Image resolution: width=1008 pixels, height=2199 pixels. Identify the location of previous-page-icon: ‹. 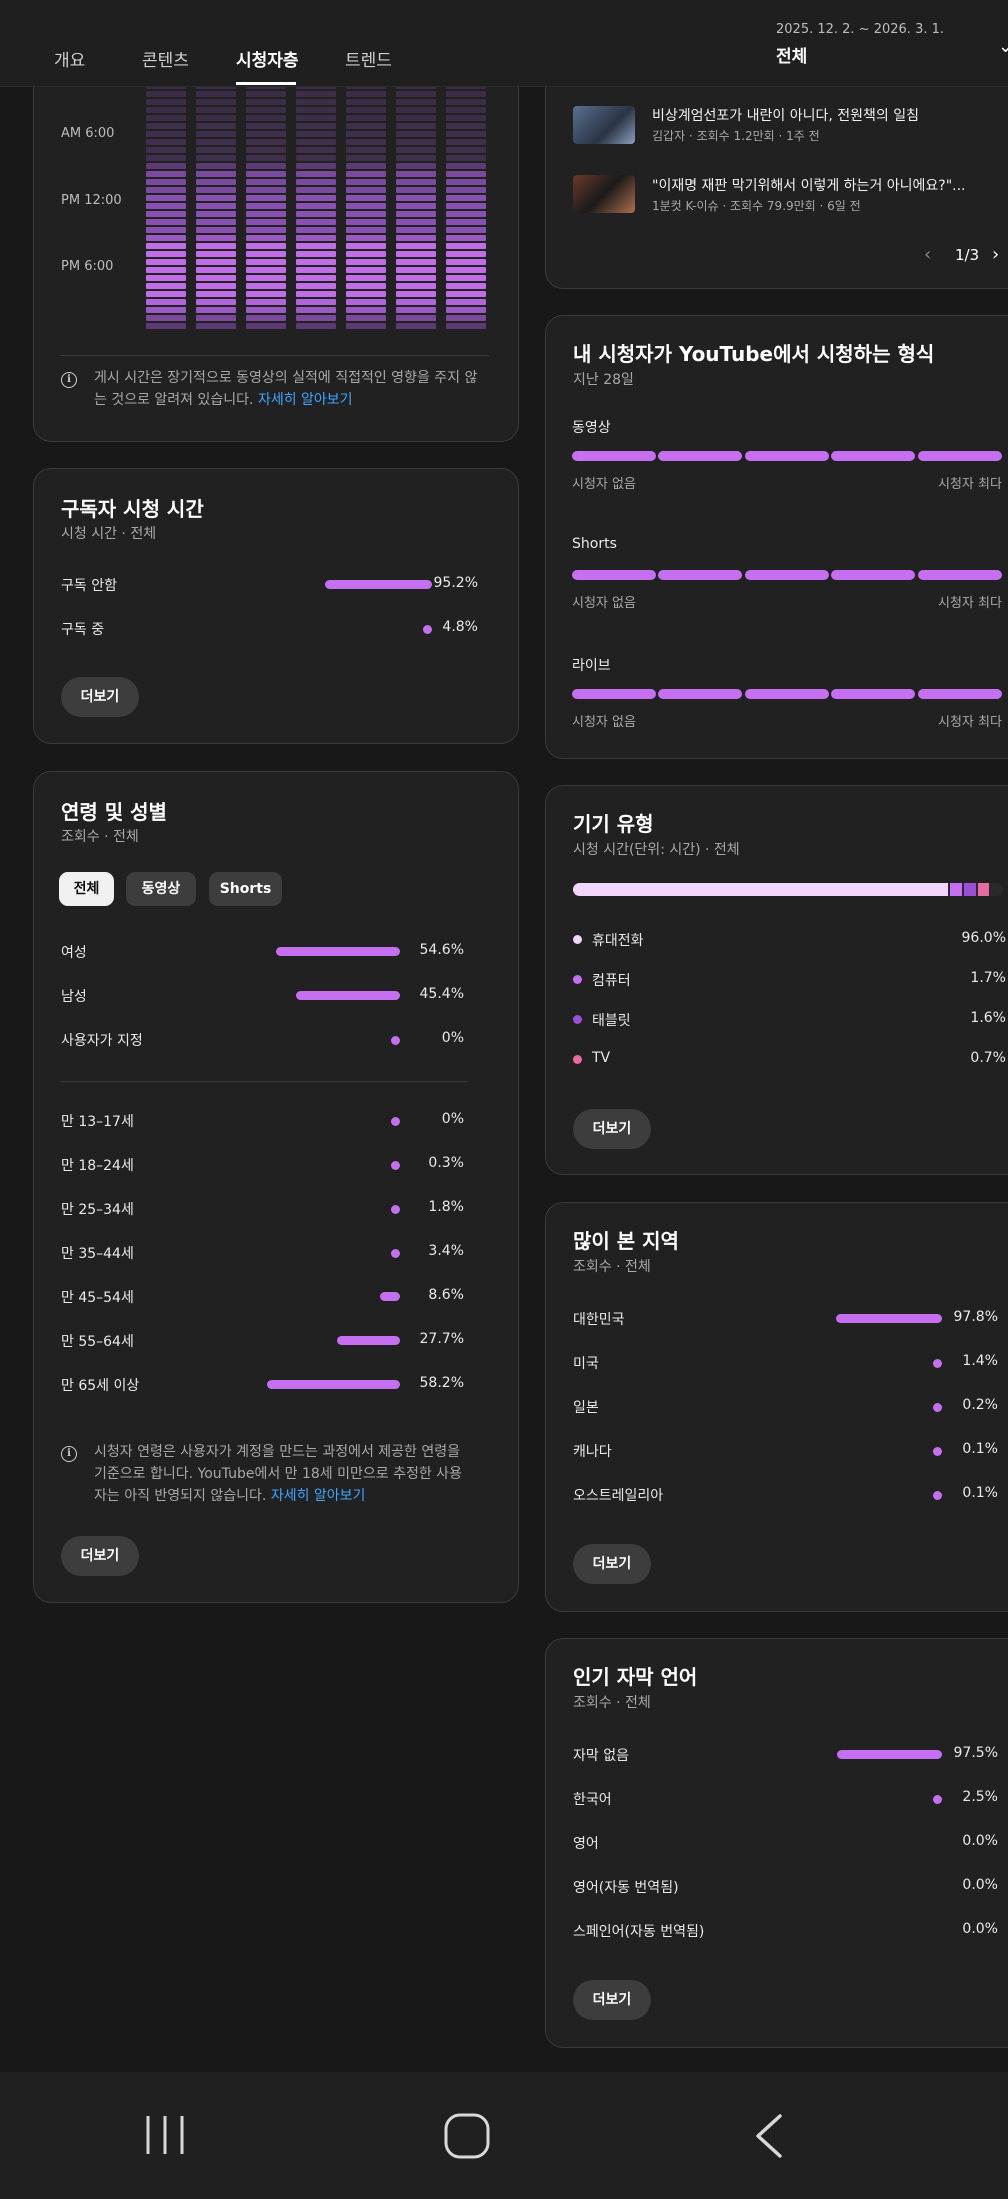
(927, 254).